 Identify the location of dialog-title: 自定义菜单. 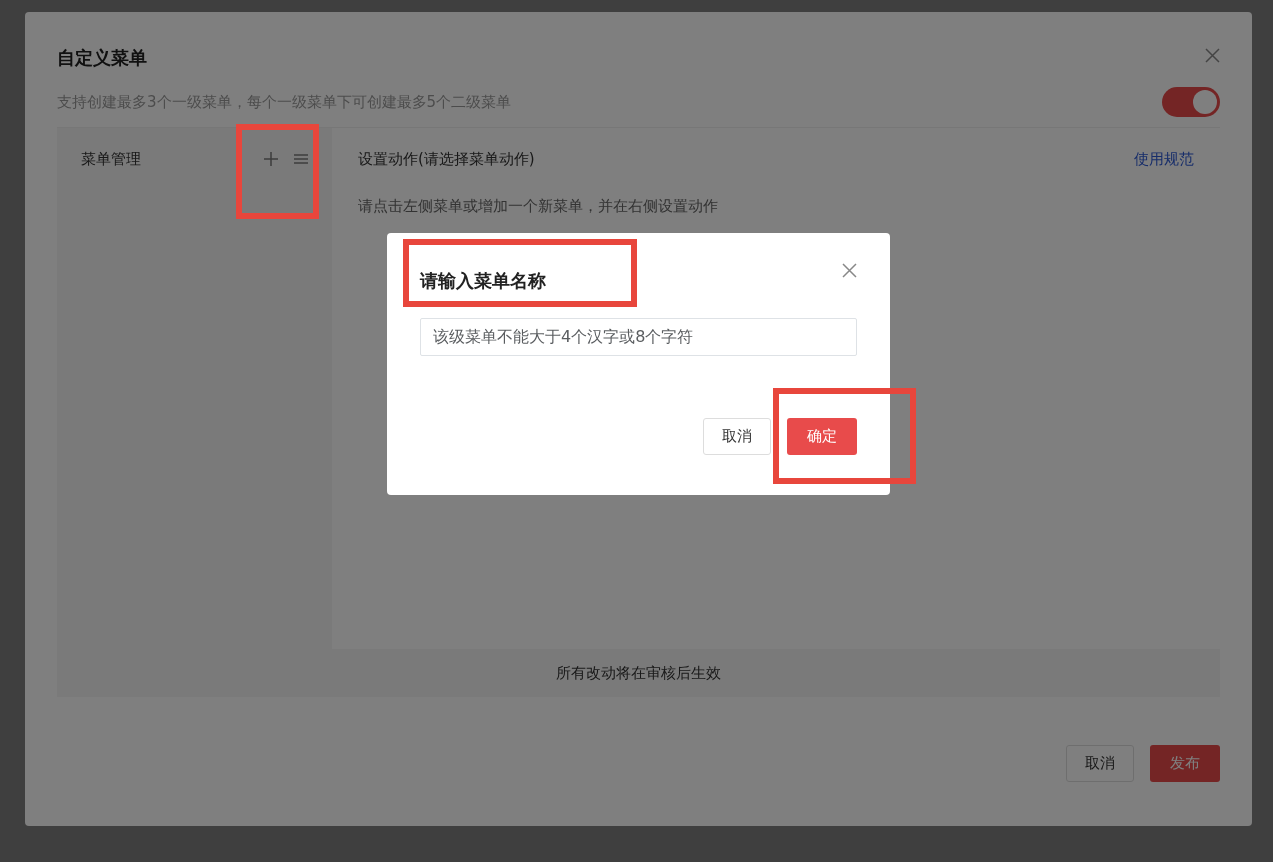
(102, 58).